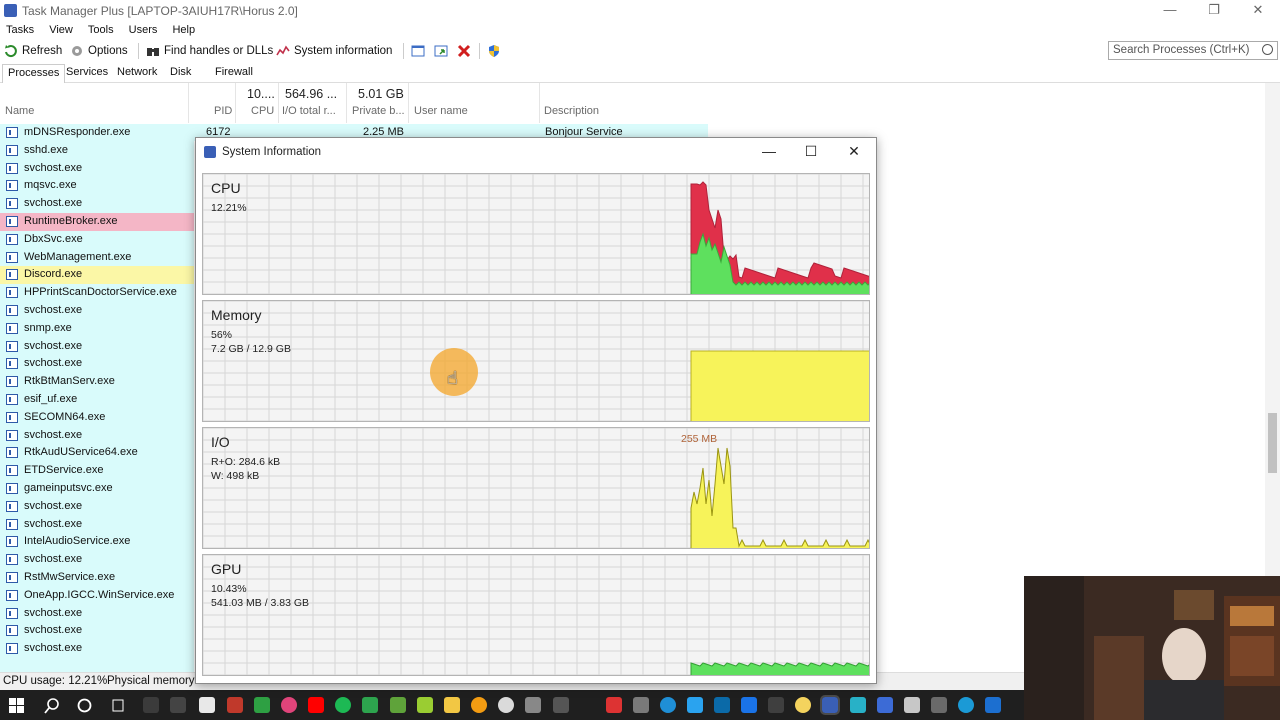 The width and height of the screenshot is (1280, 720). What do you see at coordinates (97, 489) in the screenshot?
I see `process-row: gameinputsvc.exe` at bounding box center [97, 489].